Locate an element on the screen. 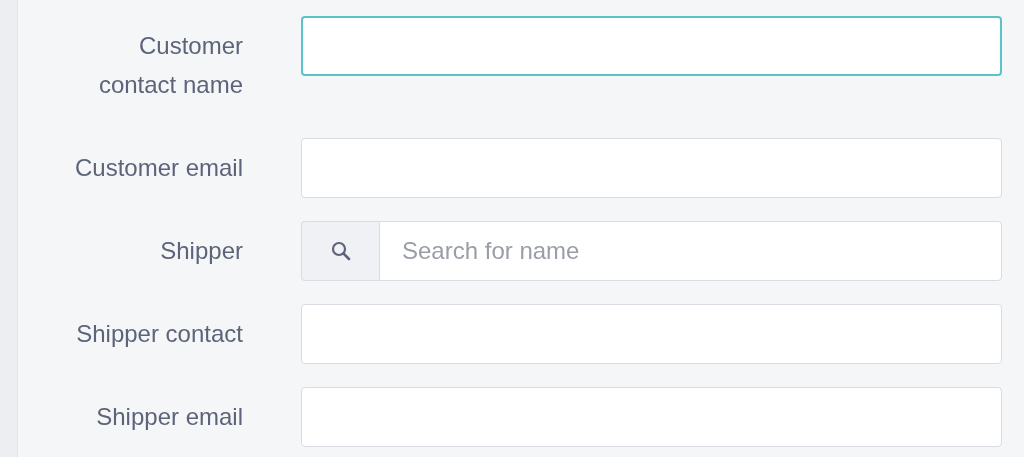 The height and width of the screenshot is (457, 1024). field-label: Shipper email is located at coordinates (169, 417).